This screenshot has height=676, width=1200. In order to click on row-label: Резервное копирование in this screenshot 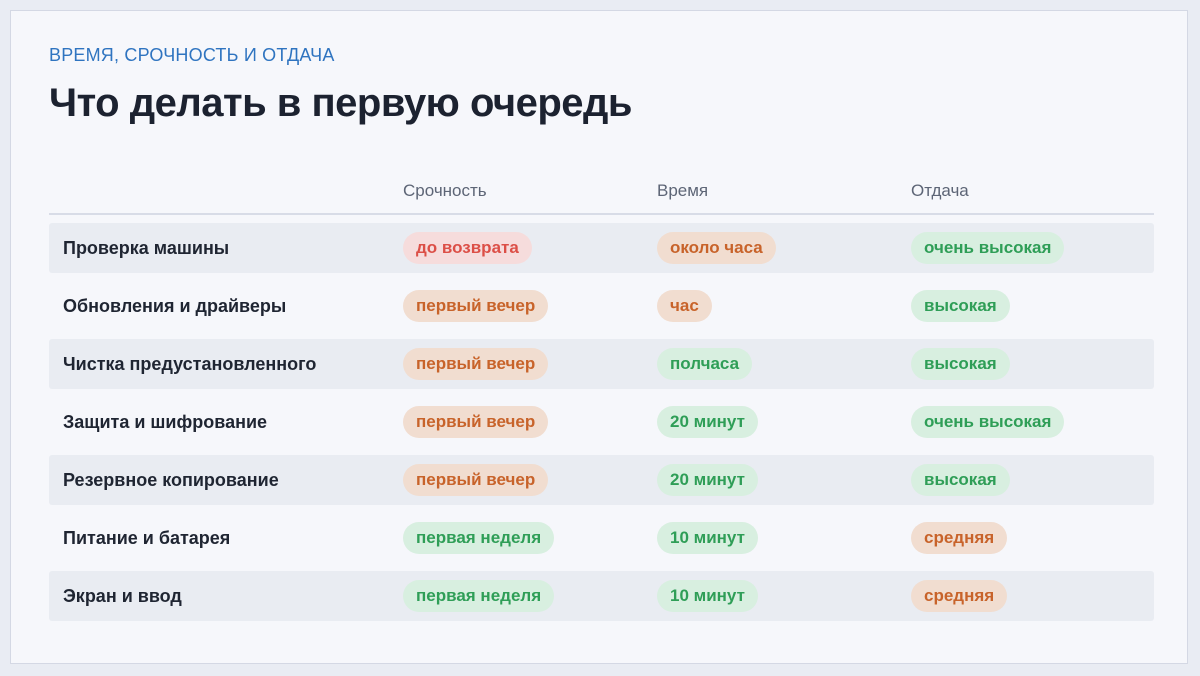, I will do `click(171, 480)`.